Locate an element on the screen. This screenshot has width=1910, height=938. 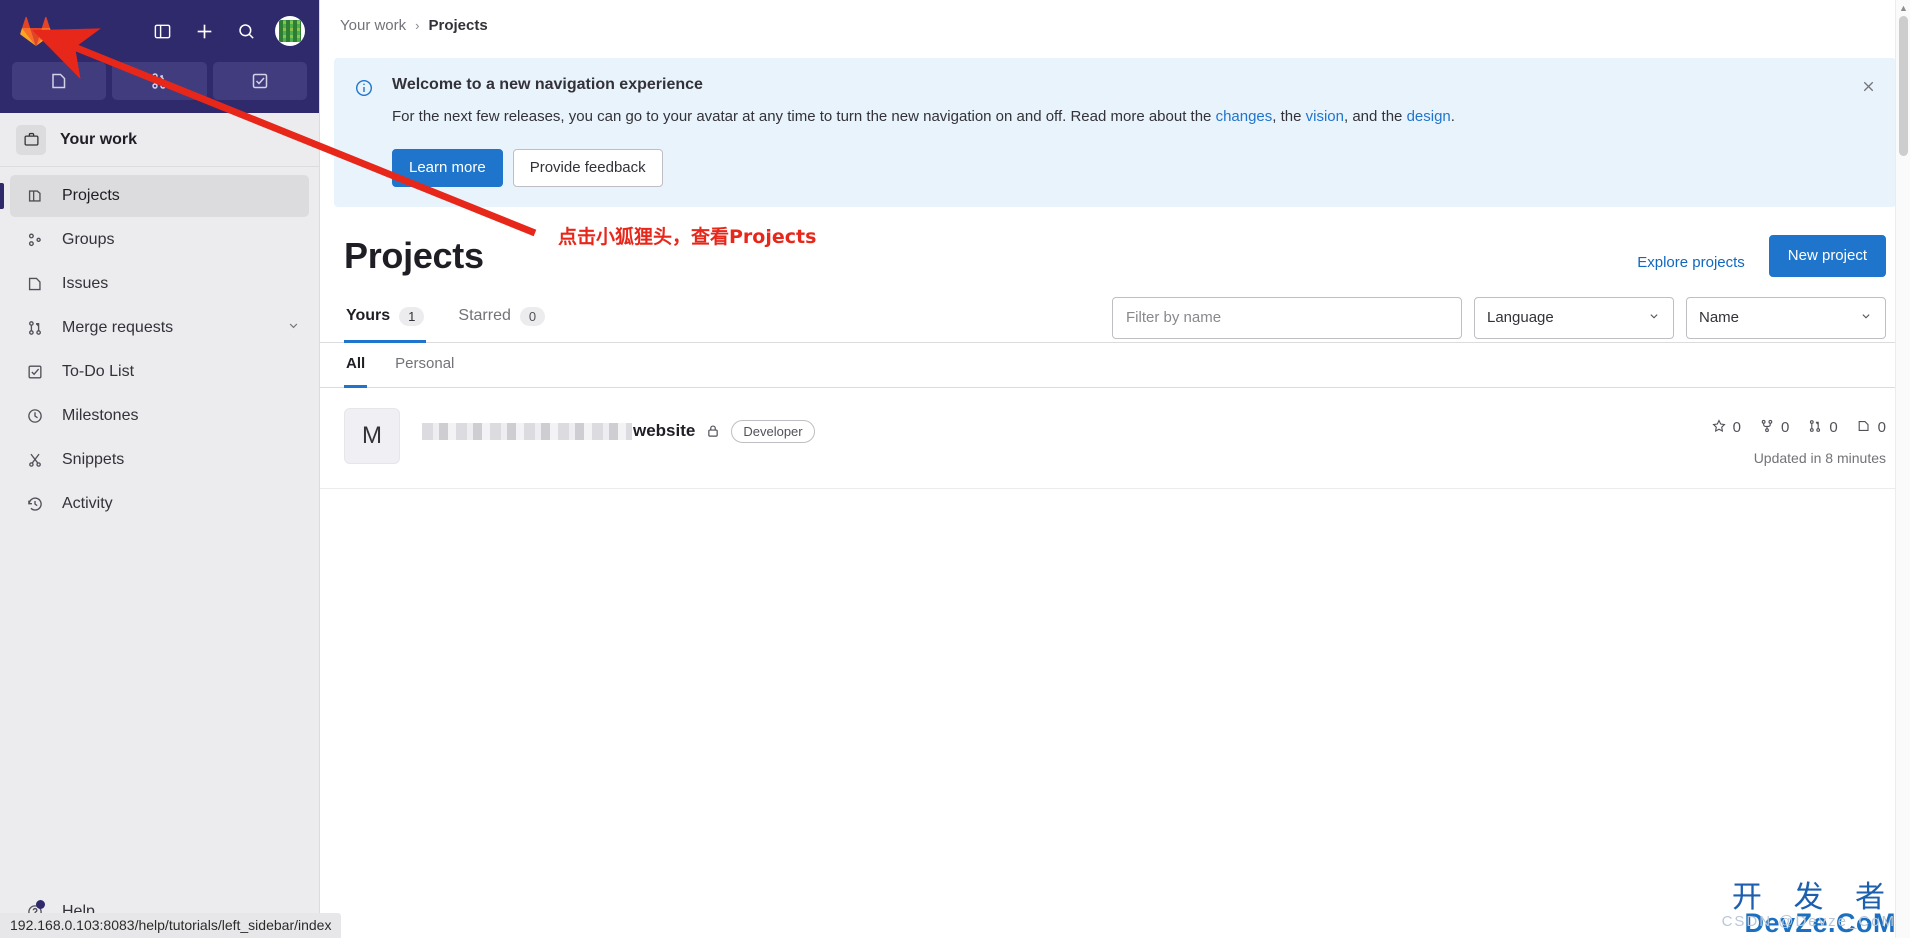
sidebar-item-snippets: Snippets is located at coordinates (159, 460).